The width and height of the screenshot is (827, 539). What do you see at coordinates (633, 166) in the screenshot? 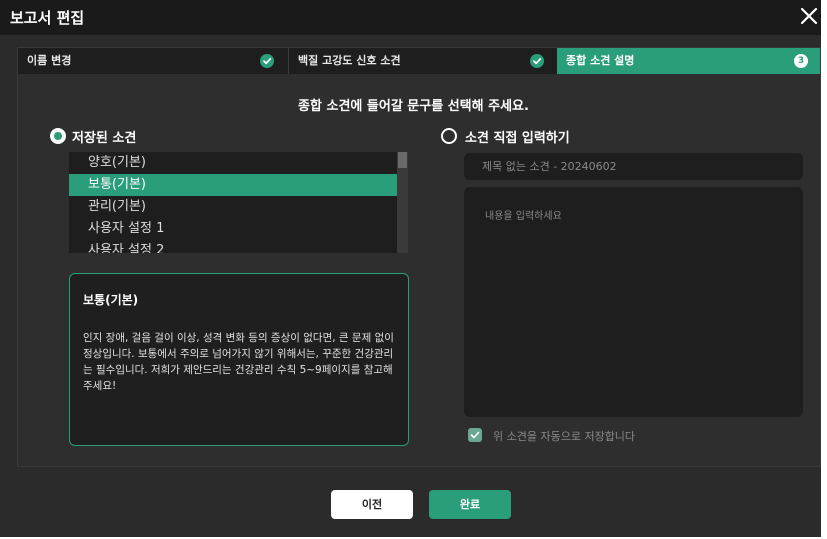
I see `finding-title-input` at bounding box center [633, 166].